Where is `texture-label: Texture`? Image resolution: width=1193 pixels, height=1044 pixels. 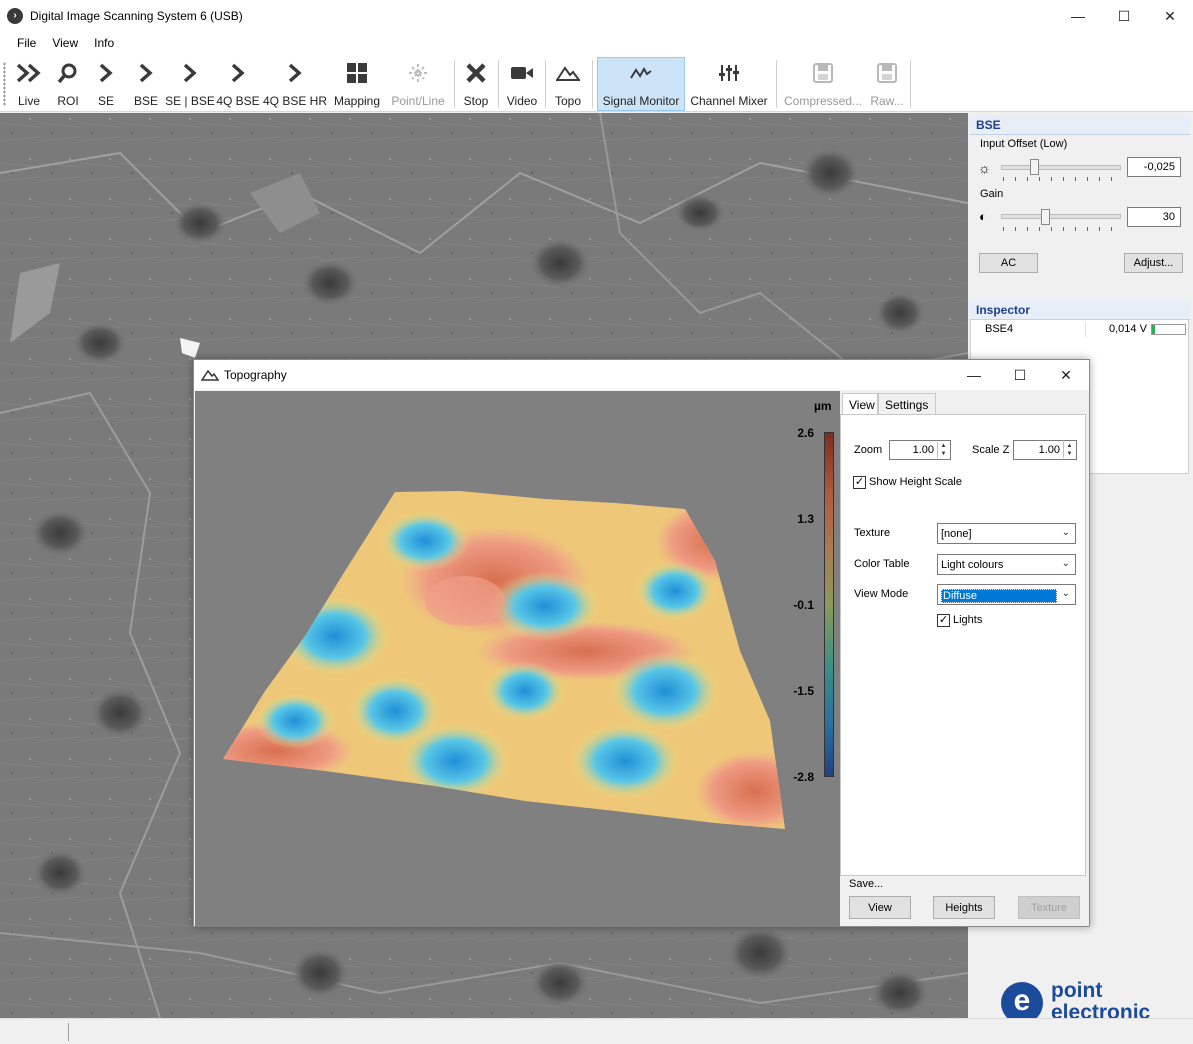 texture-label: Texture is located at coordinates (872, 533).